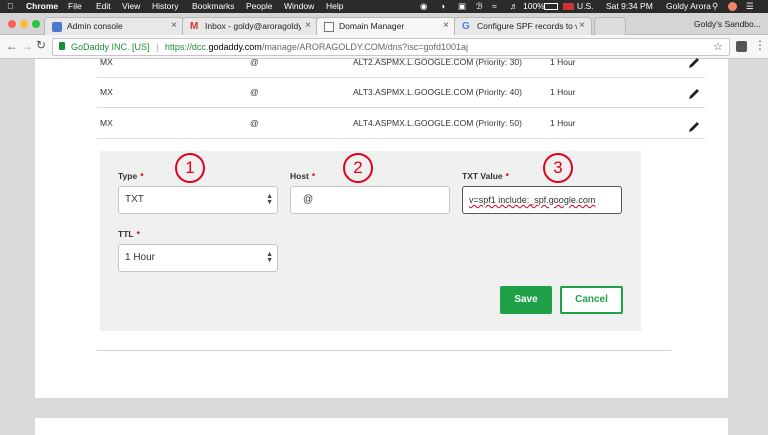 Image resolution: width=768 pixels, height=435 pixels. I want to click on type-label-text: Type, so click(128, 176).